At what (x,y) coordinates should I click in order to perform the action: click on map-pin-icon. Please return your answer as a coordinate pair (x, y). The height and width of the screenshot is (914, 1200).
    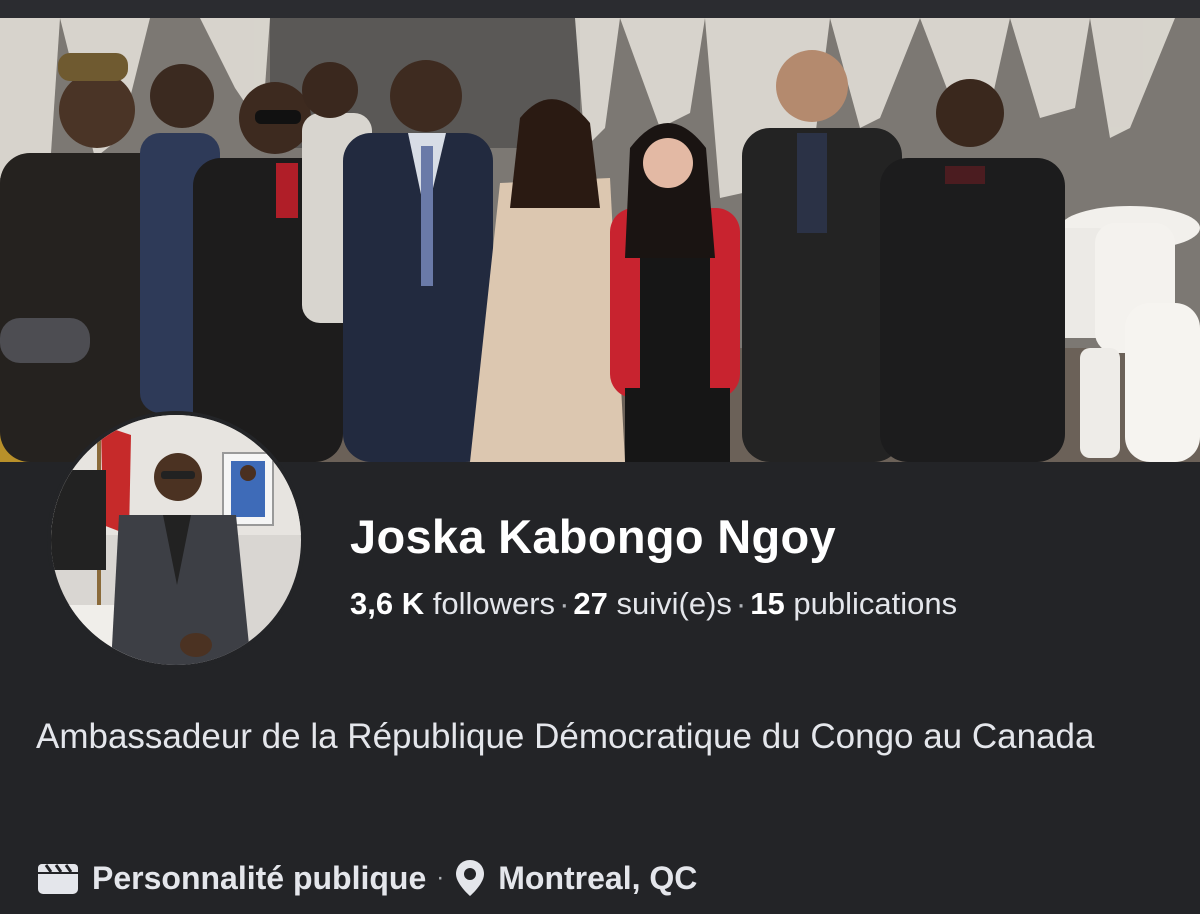
    Looking at the image, I should click on (470, 878).